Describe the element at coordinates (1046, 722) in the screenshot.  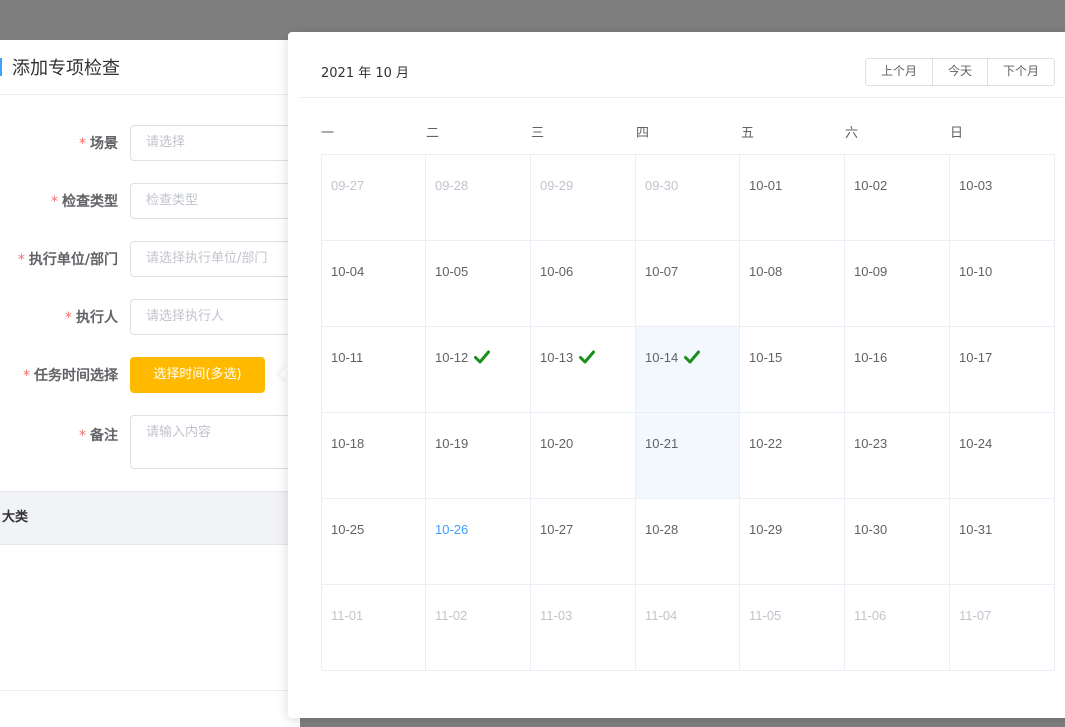
I see `overlay-corner` at that location.